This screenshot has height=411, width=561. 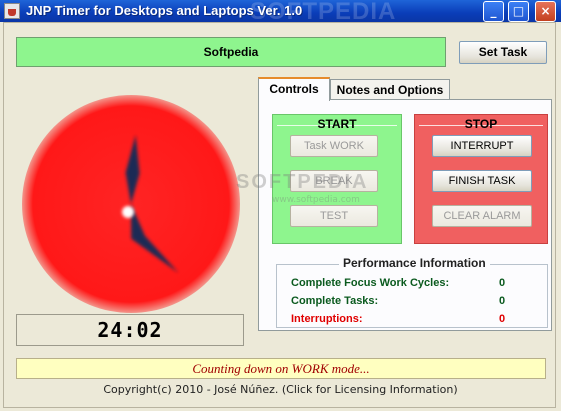 What do you see at coordinates (482, 216) in the screenshot?
I see `clear-alarm-button: CLEAR ALARM` at bounding box center [482, 216].